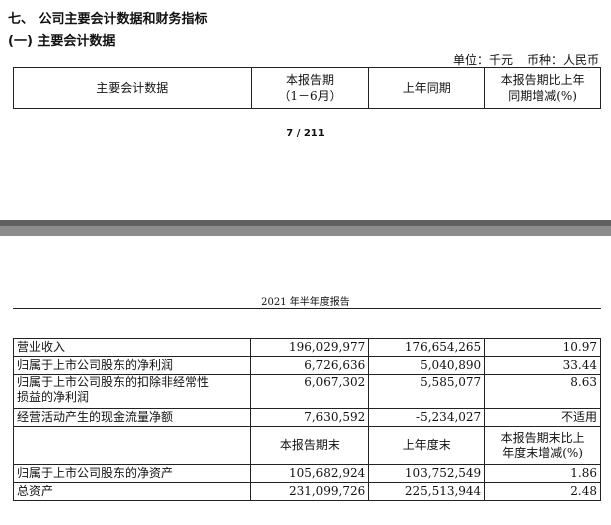  Describe the element at coordinates (132, 445) in the screenshot. I see `balance-header-blank` at that location.